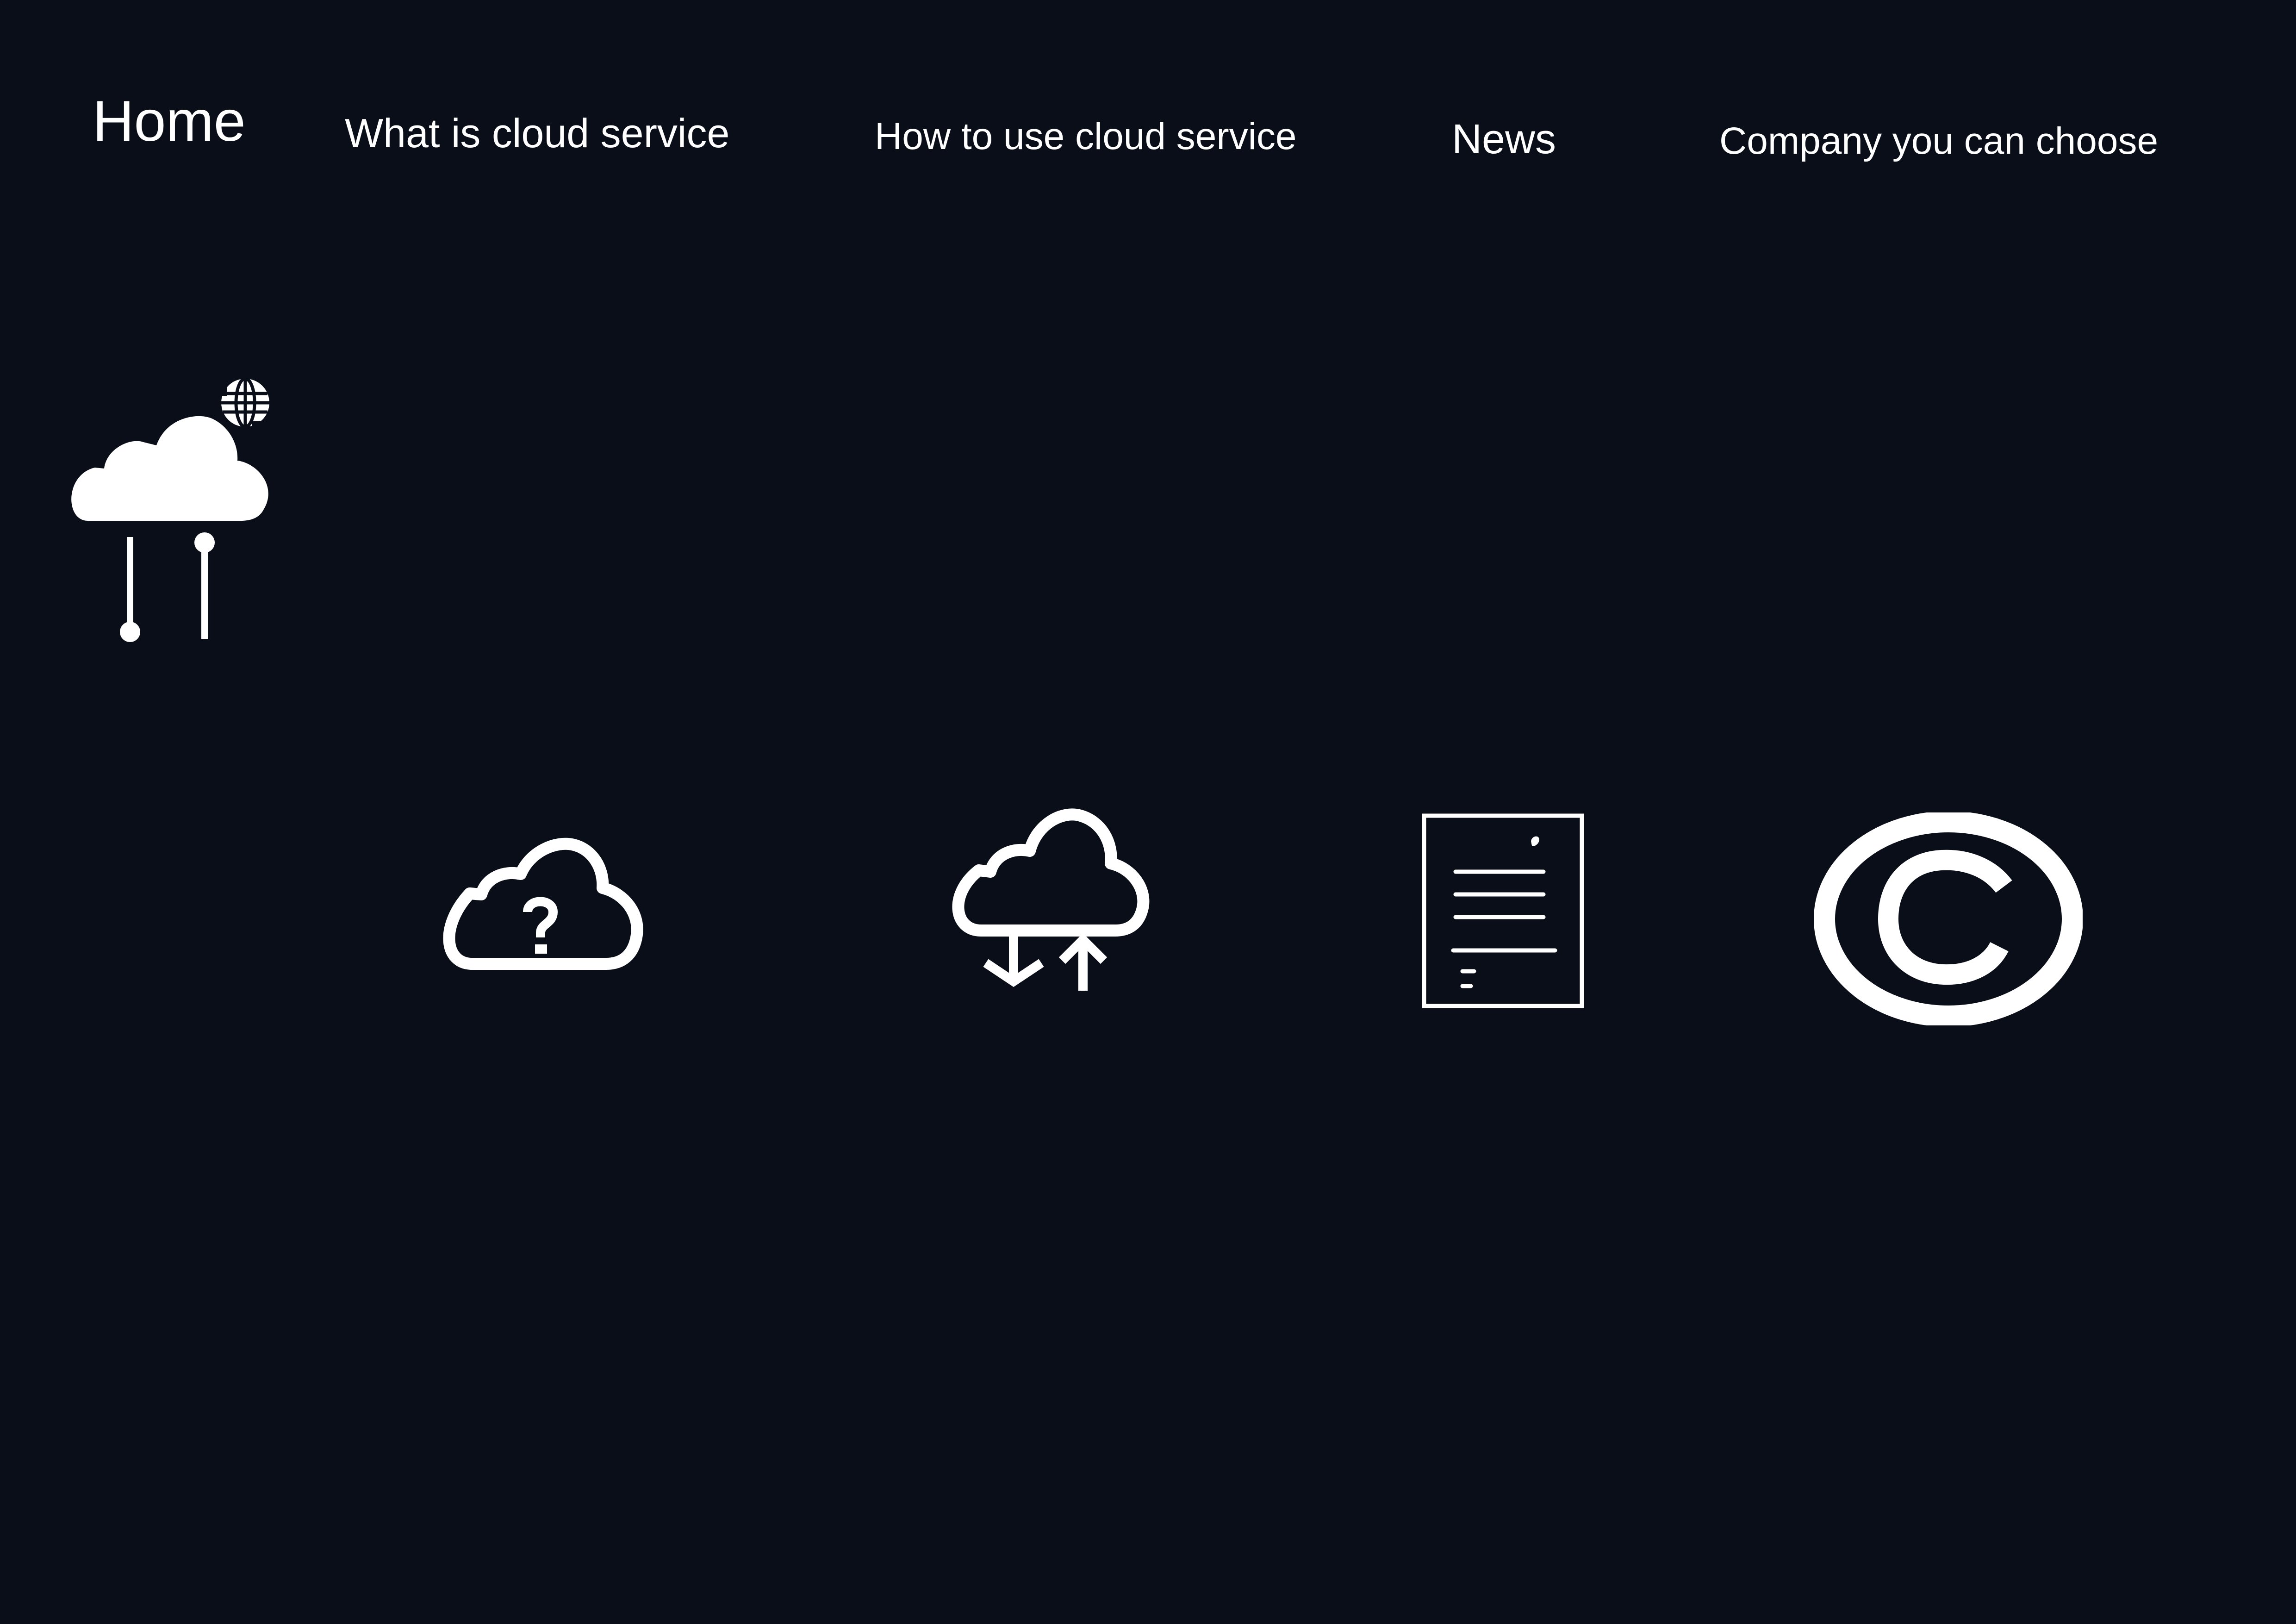 The image size is (2296, 1624). Describe the element at coordinates (1503, 910) in the screenshot. I see `document-icon` at that location.